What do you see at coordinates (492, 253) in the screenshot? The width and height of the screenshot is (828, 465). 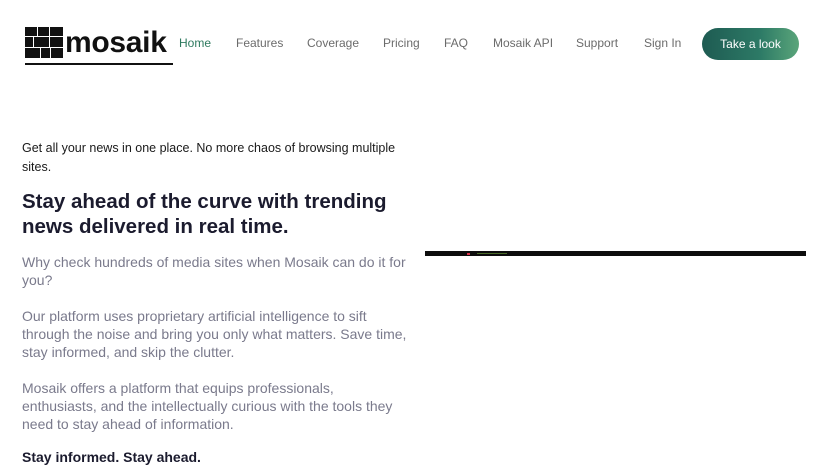 I see `video-progress-track` at bounding box center [492, 253].